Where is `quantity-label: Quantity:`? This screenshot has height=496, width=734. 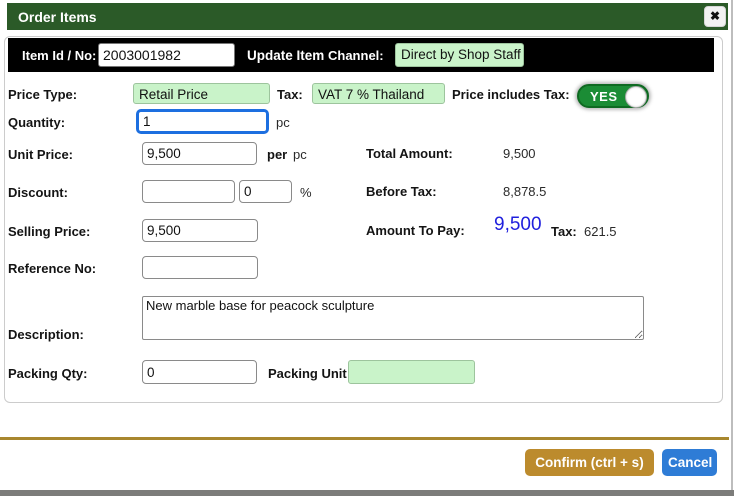 quantity-label: Quantity: is located at coordinates (37, 122).